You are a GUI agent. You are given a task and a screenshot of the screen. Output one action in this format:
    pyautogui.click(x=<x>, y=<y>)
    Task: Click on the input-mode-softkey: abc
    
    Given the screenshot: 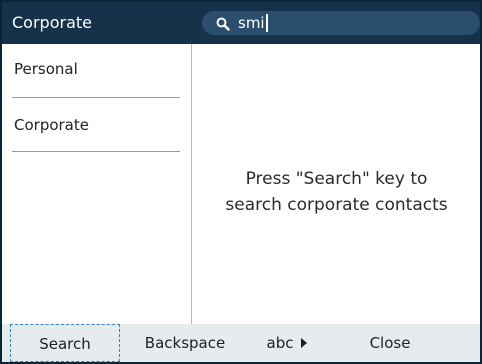 What is the action you would take?
    pyautogui.click(x=287, y=343)
    